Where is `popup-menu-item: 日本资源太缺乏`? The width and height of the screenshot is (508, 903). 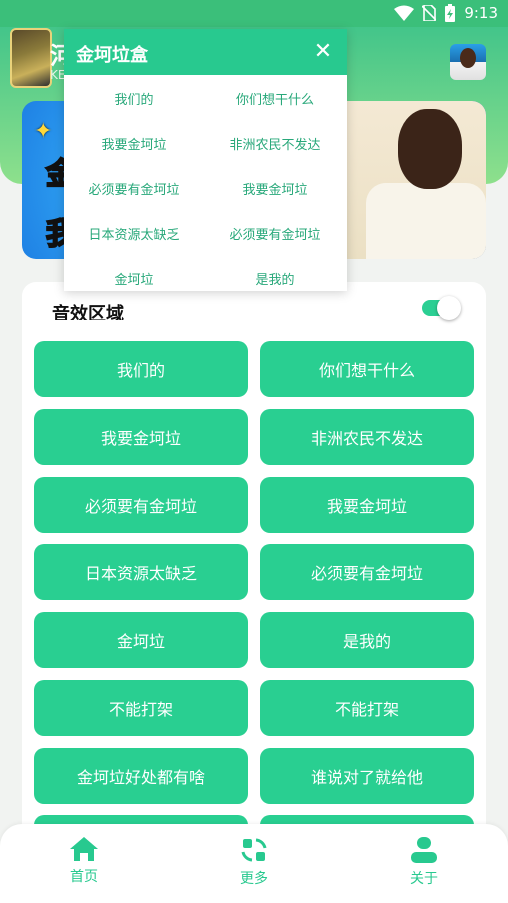
popup-menu-item: 日本资源太缺乏 is located at coordinates (134, 233).